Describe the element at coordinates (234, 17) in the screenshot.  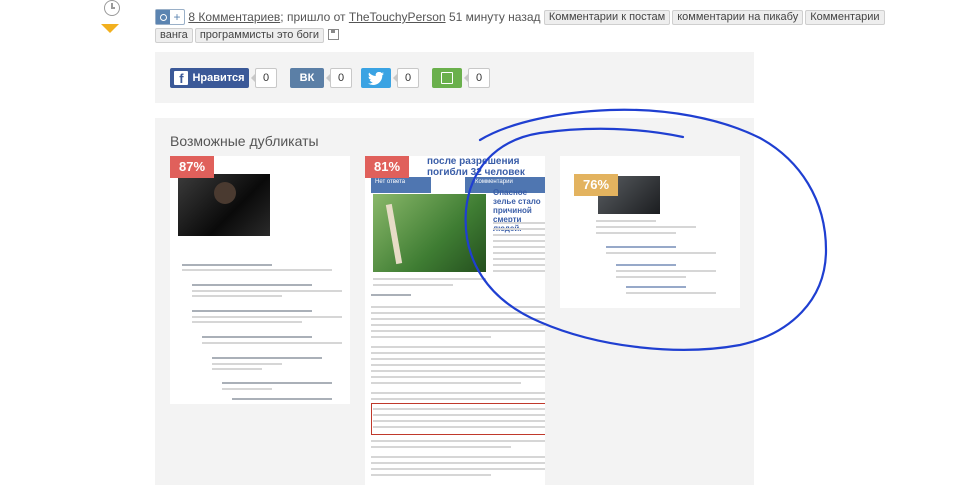
I see `comments-link: 8 Комментариев` at that location.